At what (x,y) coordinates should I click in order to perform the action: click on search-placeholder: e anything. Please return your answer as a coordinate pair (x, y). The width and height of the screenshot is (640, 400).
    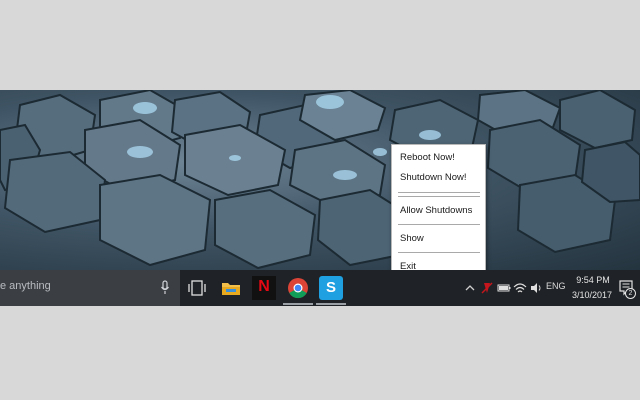
    Looking at the image, I should click on (25, 286).